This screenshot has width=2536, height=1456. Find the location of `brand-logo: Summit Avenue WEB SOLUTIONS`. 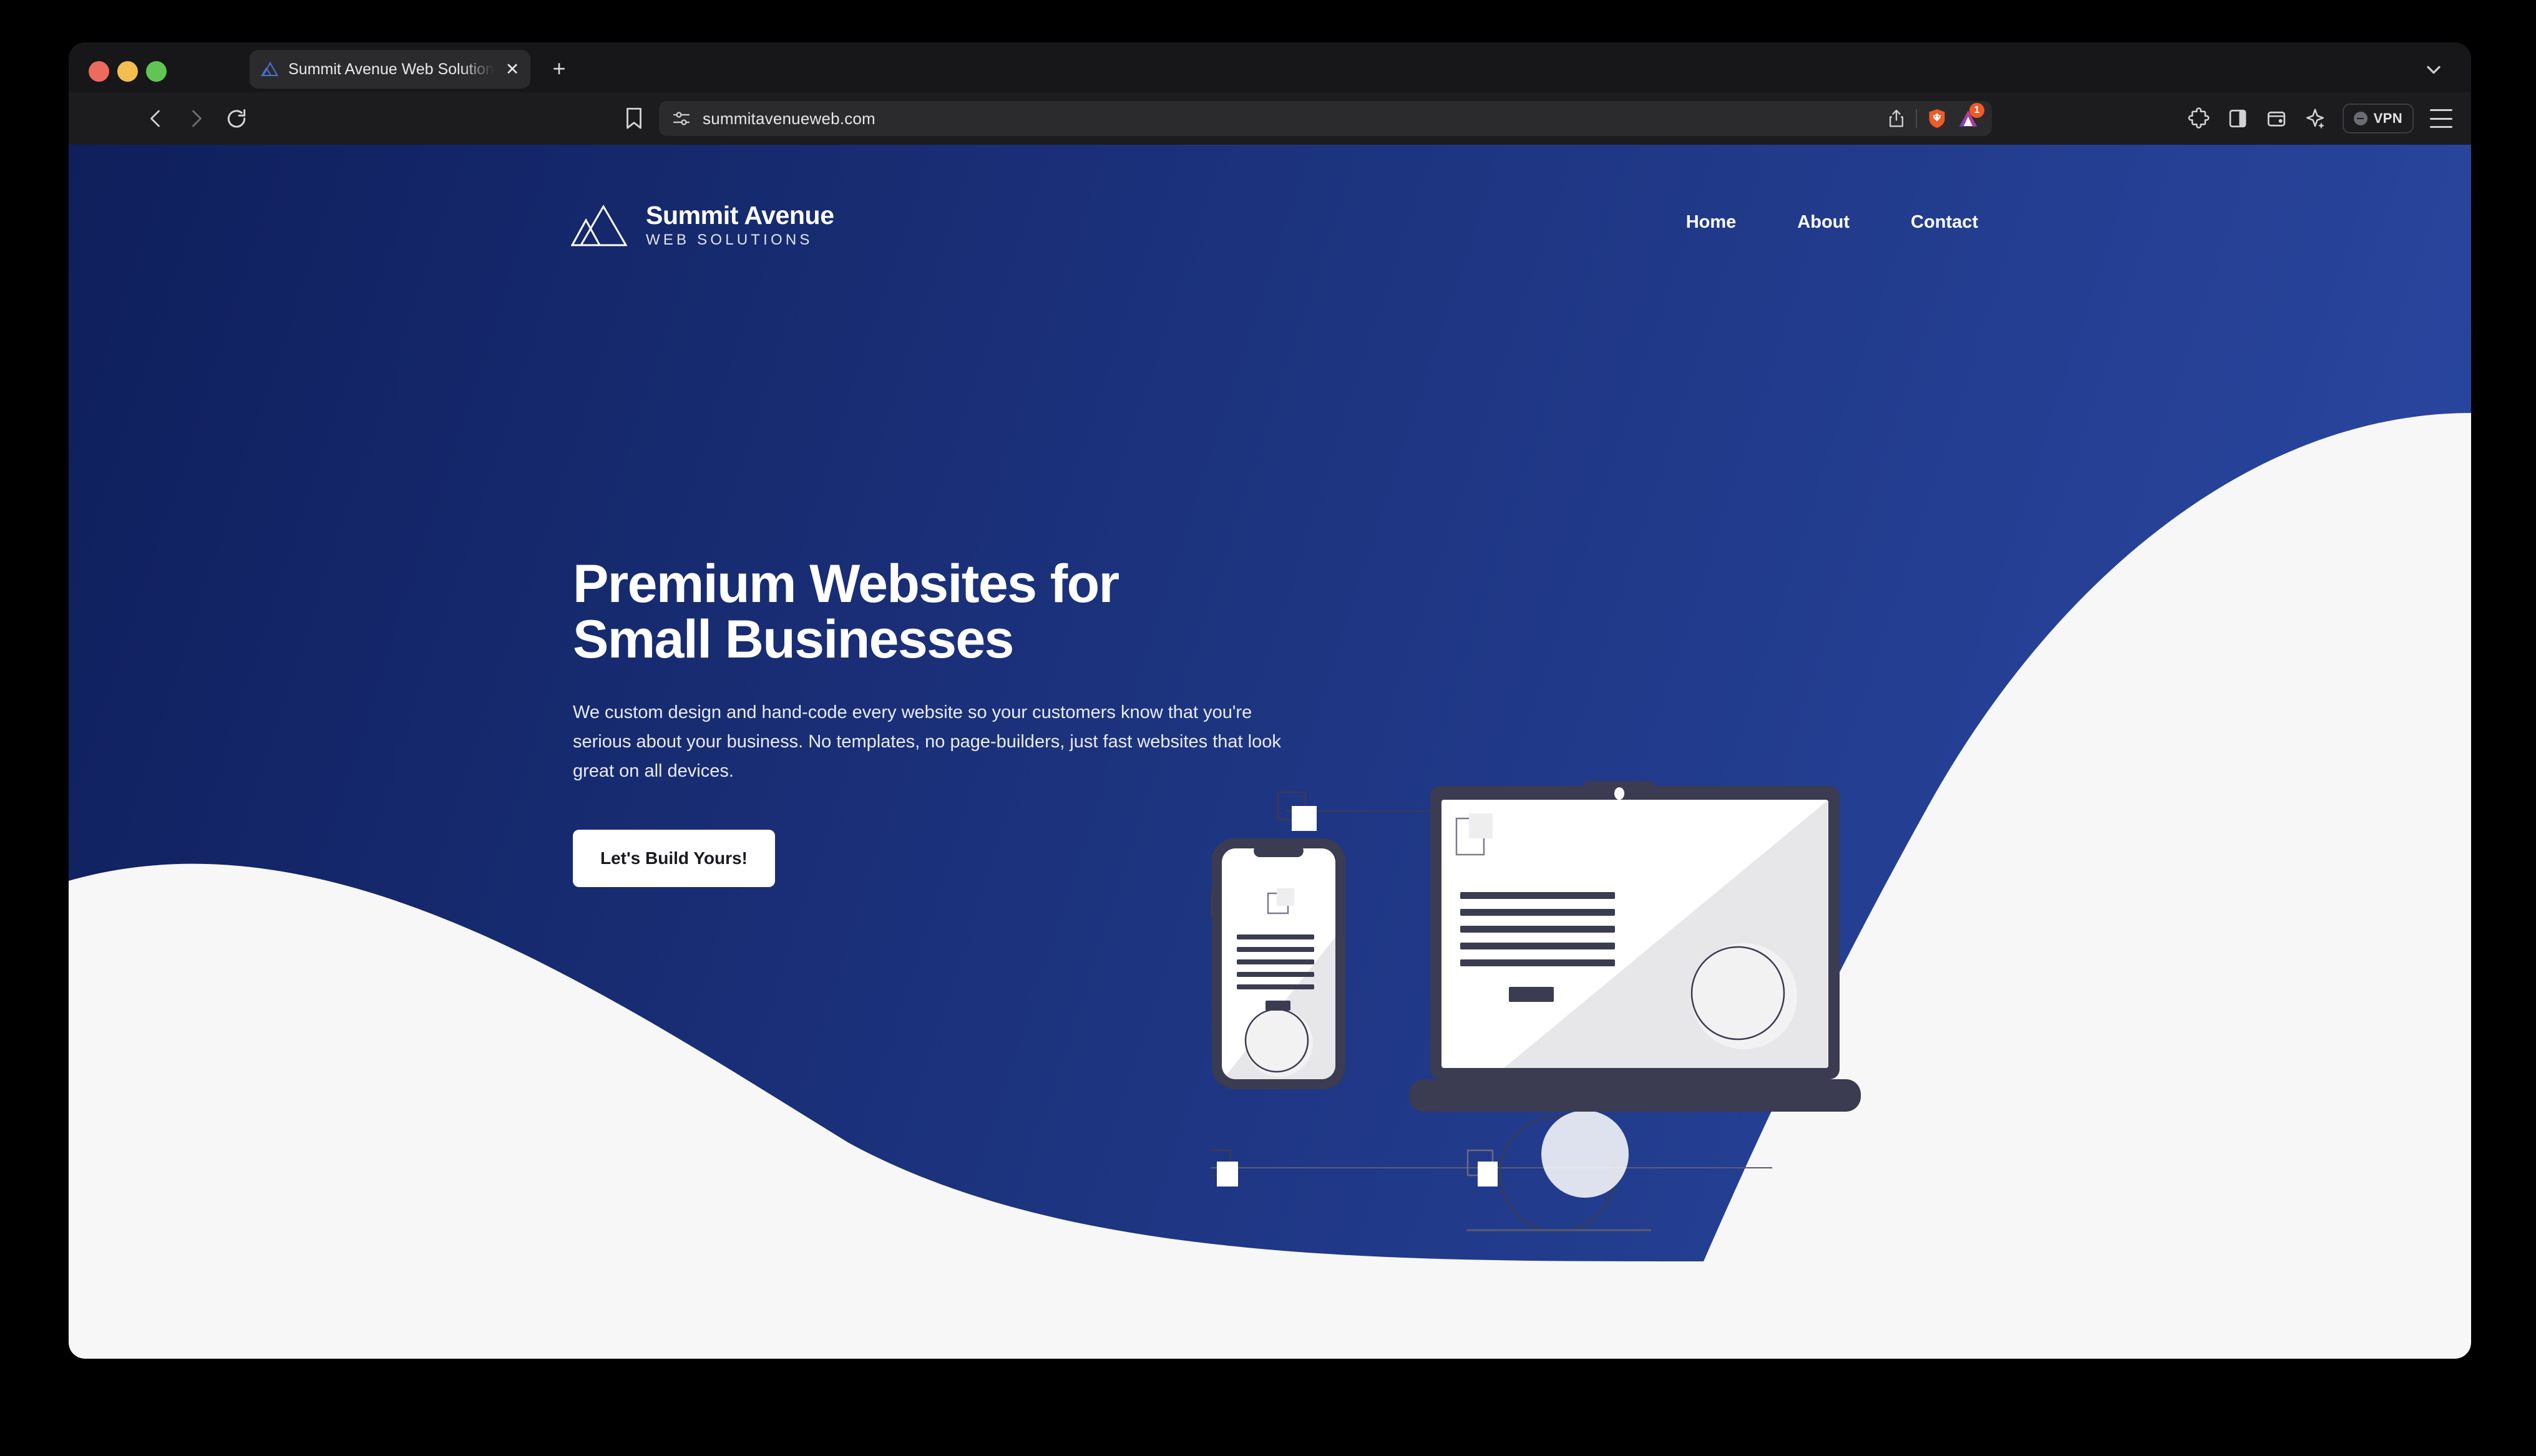

brand-logo: Summit Avenue WEB SOLUTIONS is located at coordinates (702, 225).